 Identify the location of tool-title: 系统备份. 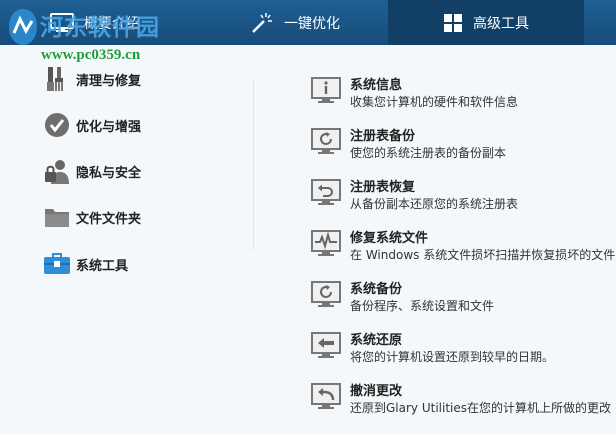
(376, 289).